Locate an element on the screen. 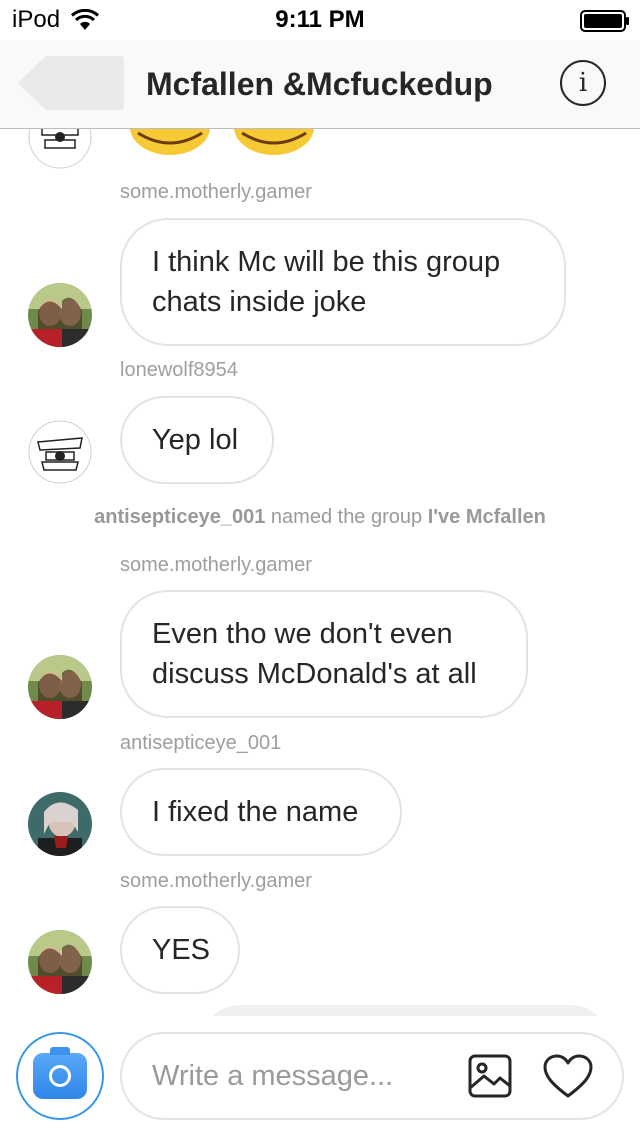  message-composer is located at coordinates (320, 1076).